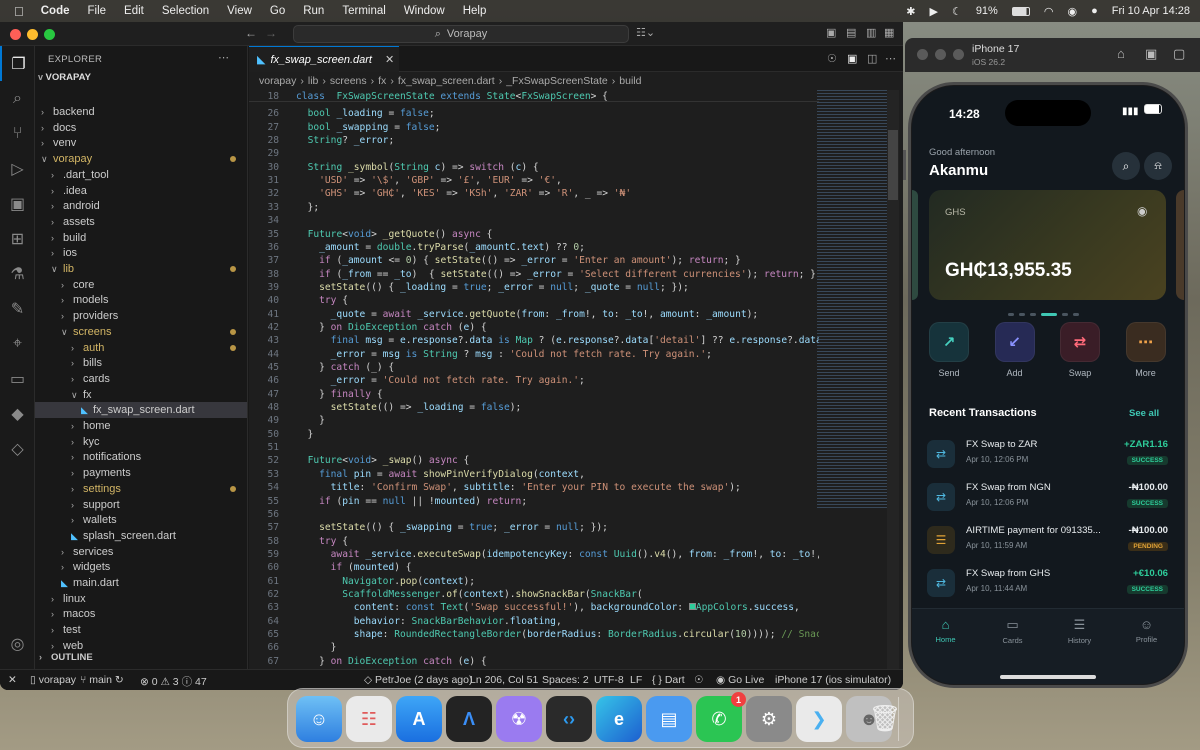  I want to click on menu-edit: Edit, so click(134, 11).